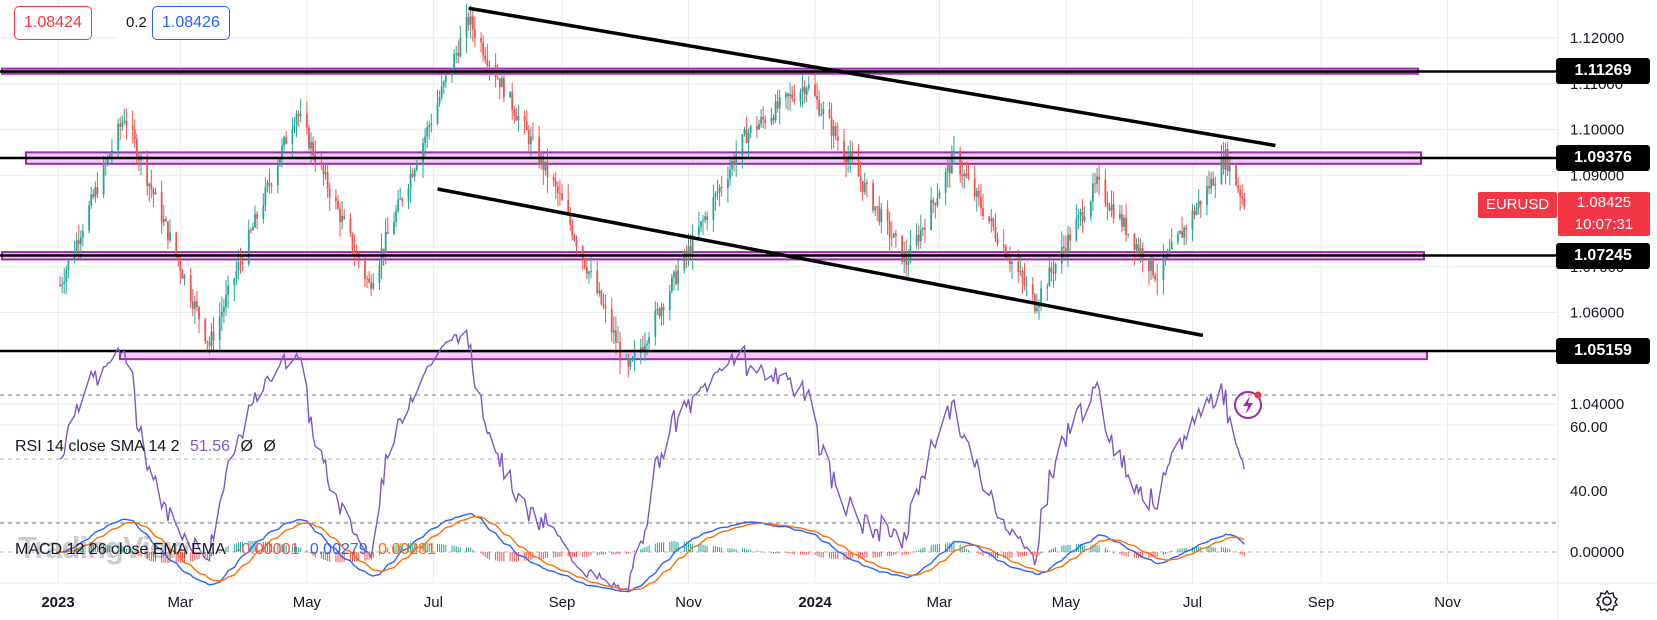 This screenshot has width=1657, height=620. I want to click on lightning-icon, so click(1248, 405).